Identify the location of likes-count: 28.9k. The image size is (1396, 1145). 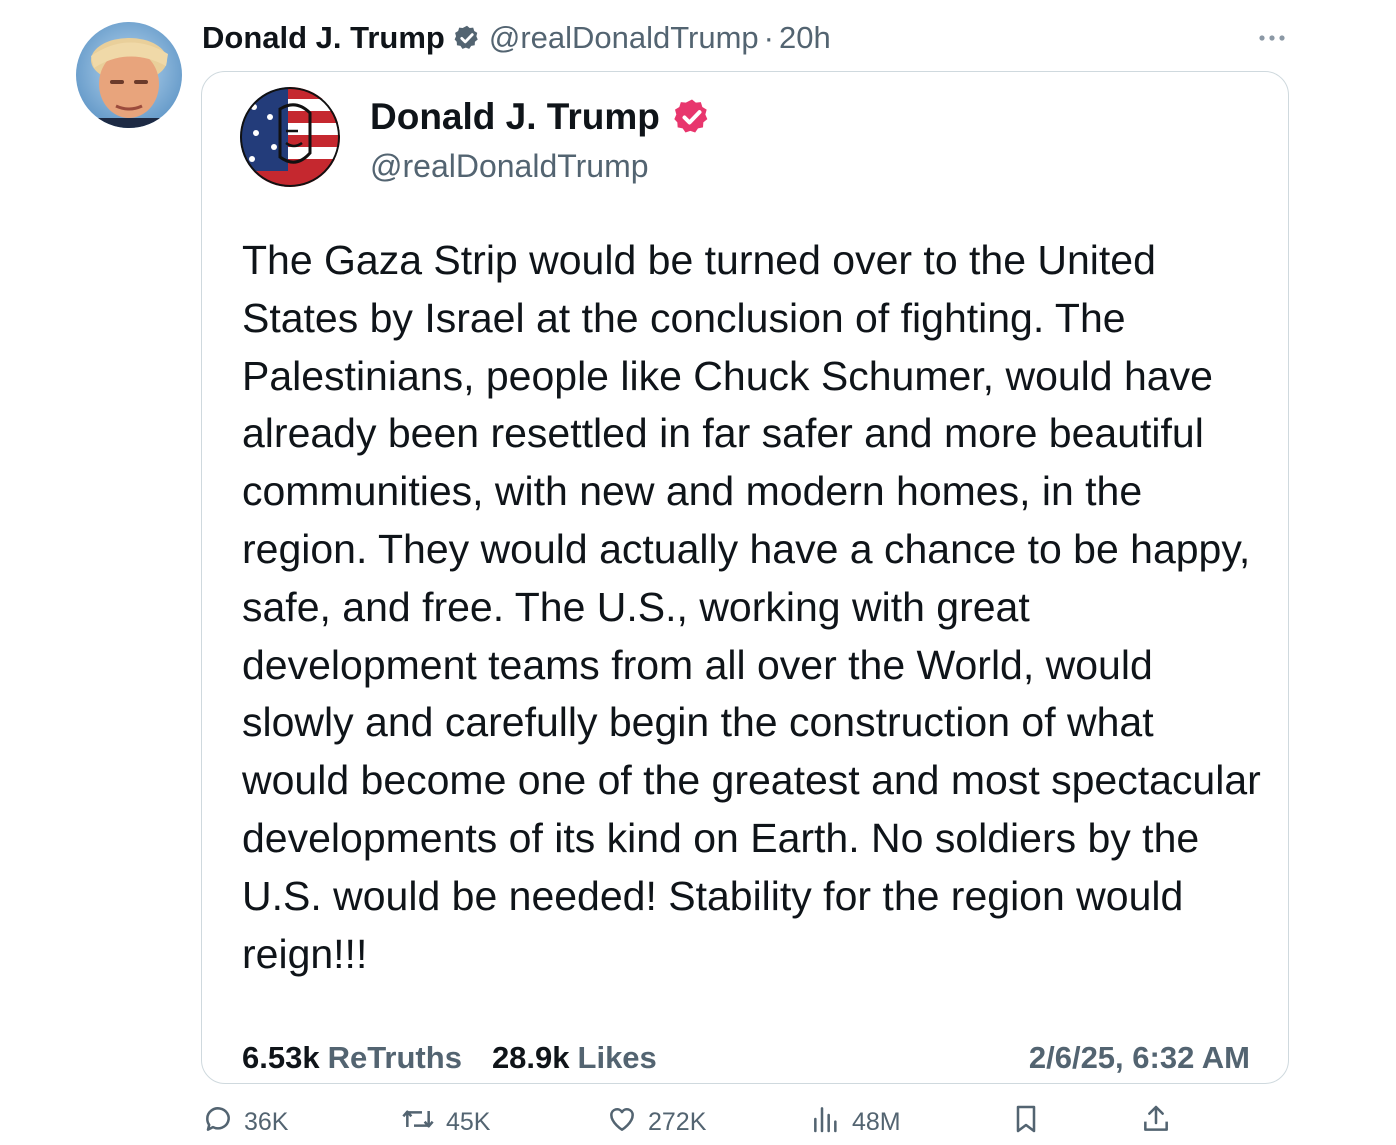
(531, 1058).